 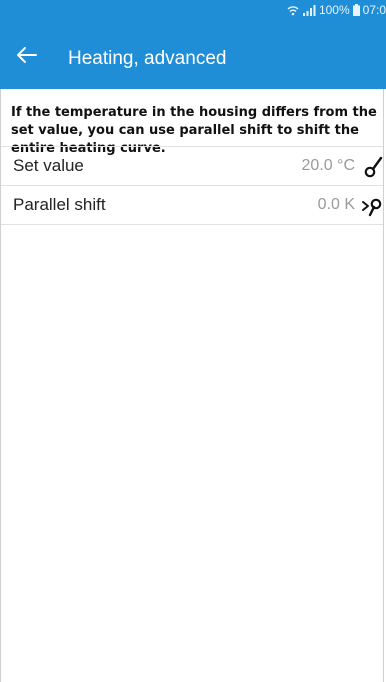 I want to click on app-bar: 100% 07:0 Heating, advanced, so click(x=193, y=44).